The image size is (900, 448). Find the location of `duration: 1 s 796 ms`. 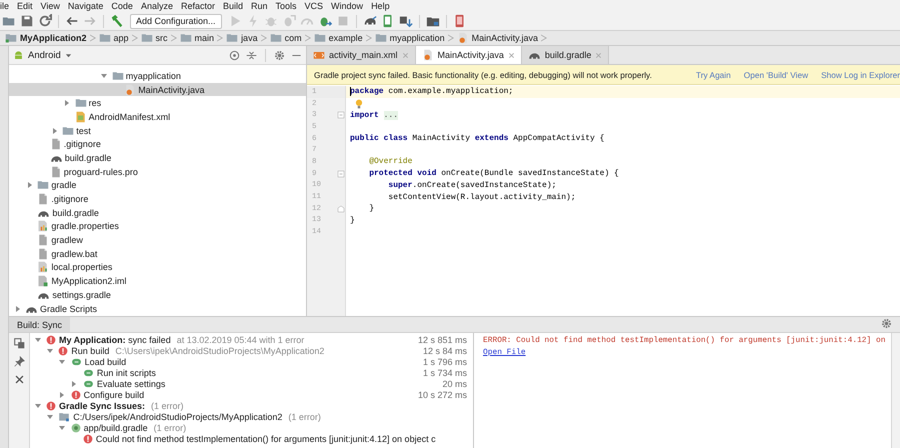

duration: 1 s 796 ms is located at coordinates (445, 361).